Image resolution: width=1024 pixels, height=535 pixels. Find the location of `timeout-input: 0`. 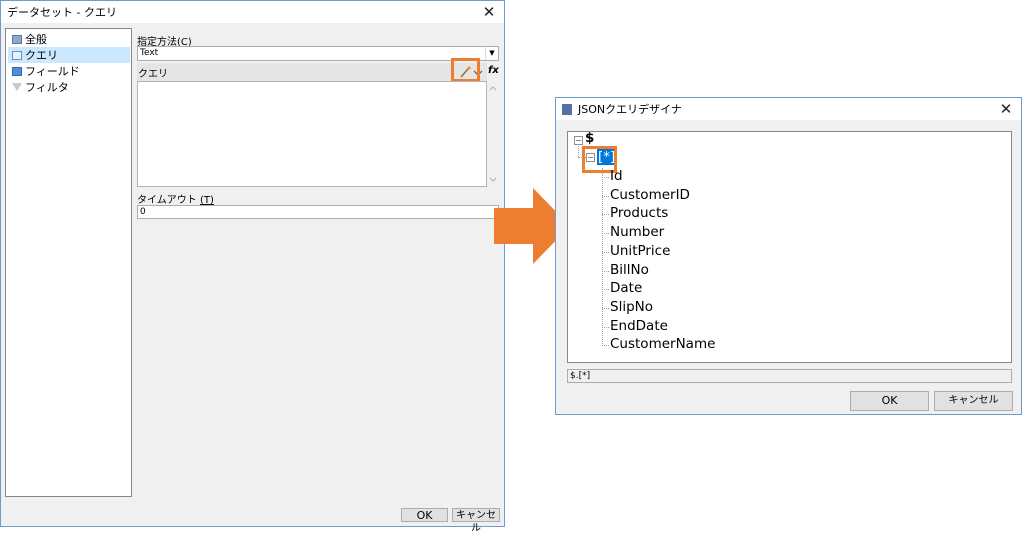

timeout-input: 0 is located at coordinates (318, 212).